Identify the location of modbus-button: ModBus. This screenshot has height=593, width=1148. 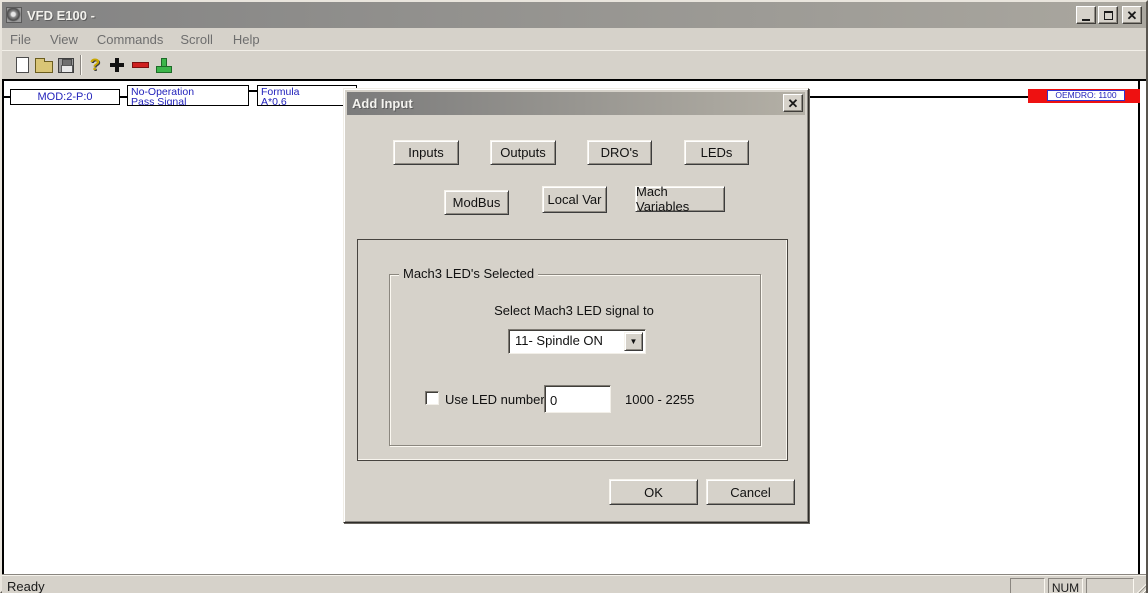
(476, 202).